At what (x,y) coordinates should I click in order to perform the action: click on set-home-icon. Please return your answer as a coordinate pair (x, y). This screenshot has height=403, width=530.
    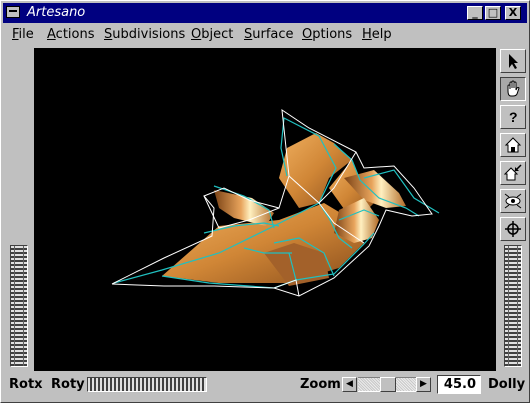
    Looking at the image, I should click on (513, 172).